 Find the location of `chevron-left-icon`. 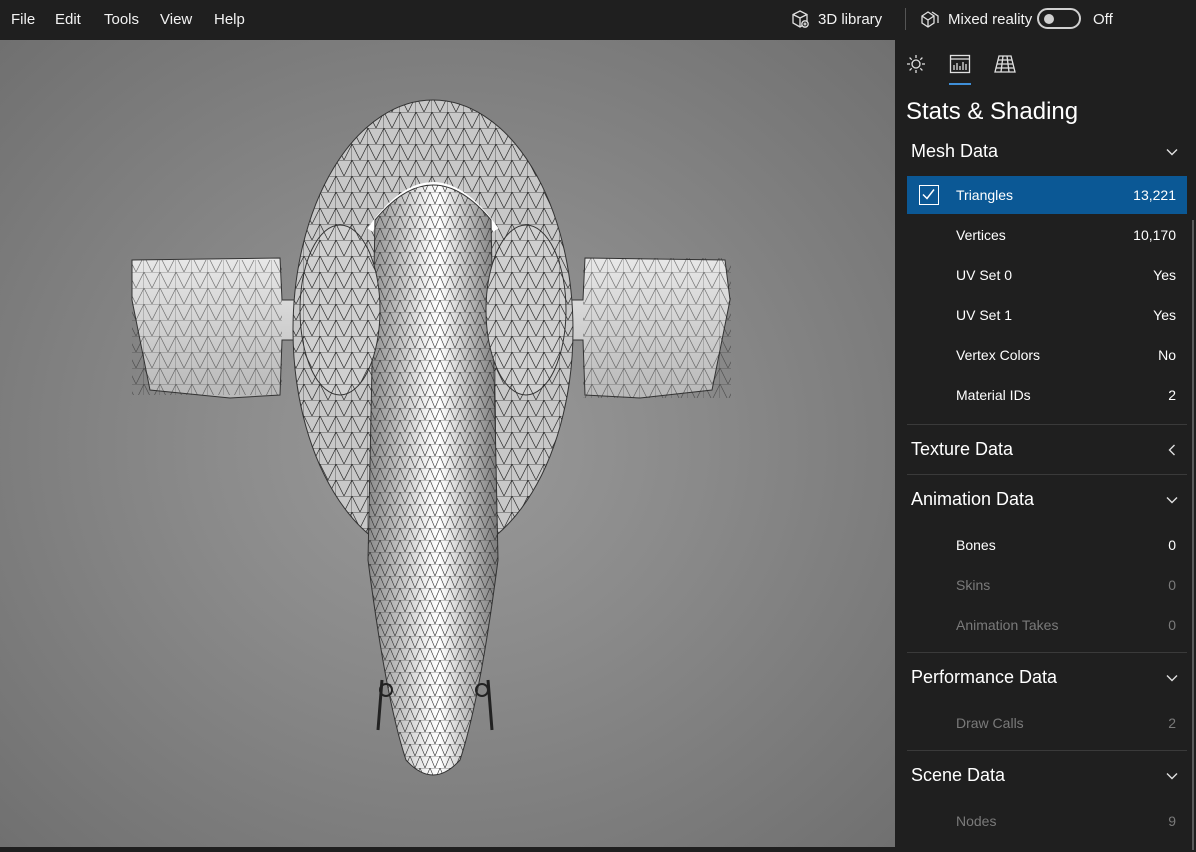

chevron-left-icon is located at coordinates (1171, 450).